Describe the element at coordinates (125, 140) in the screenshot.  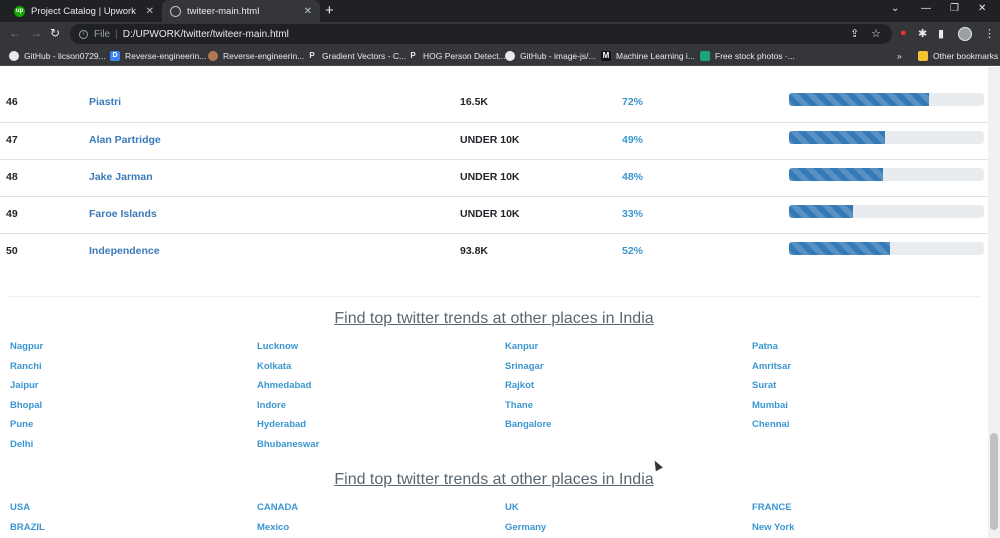
I see `trend-name-link: Alan Partridge` at that location.